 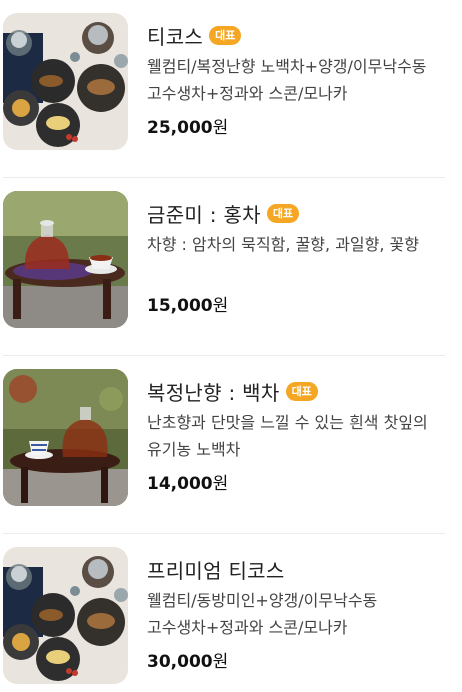 I want to click on white-tea-photo, so click(x=65, y=437).